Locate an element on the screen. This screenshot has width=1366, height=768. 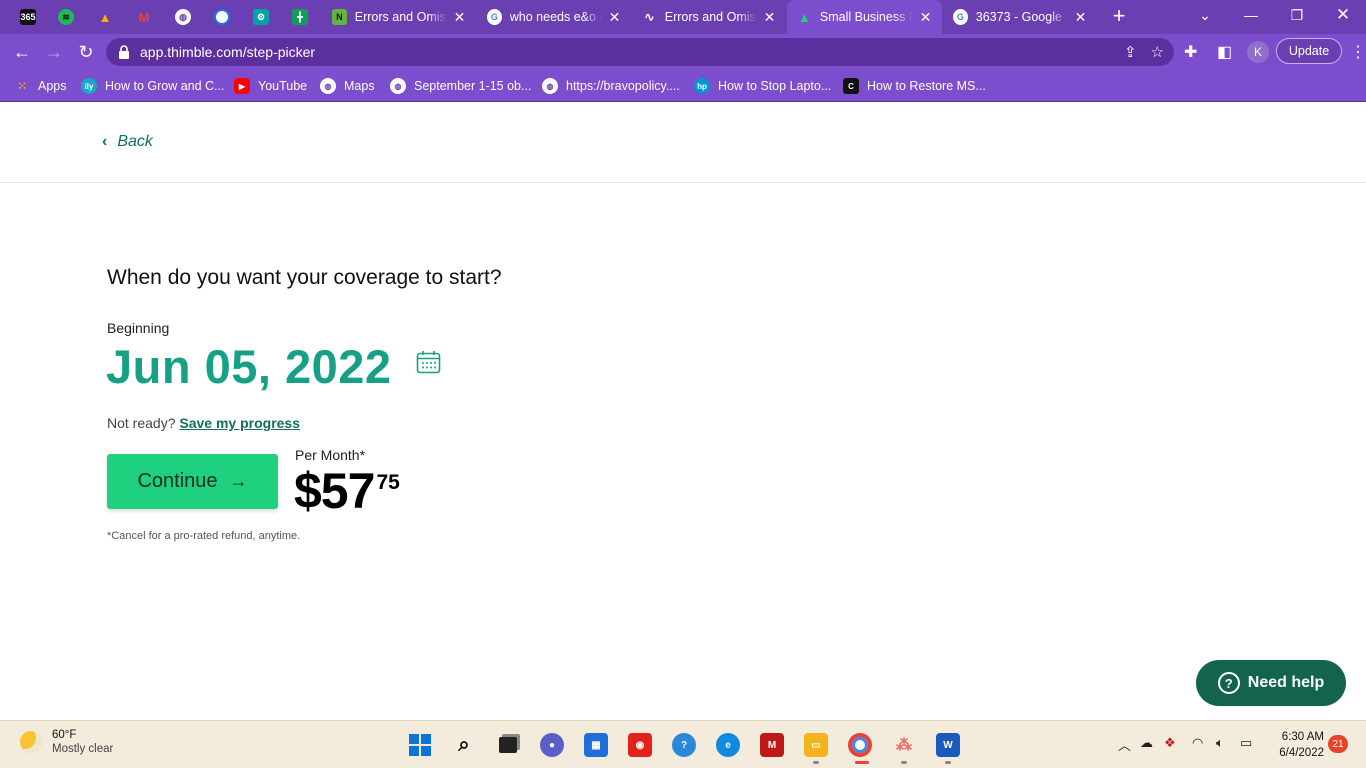
back-link: ‹ Back is located at coordinates (127, 142).